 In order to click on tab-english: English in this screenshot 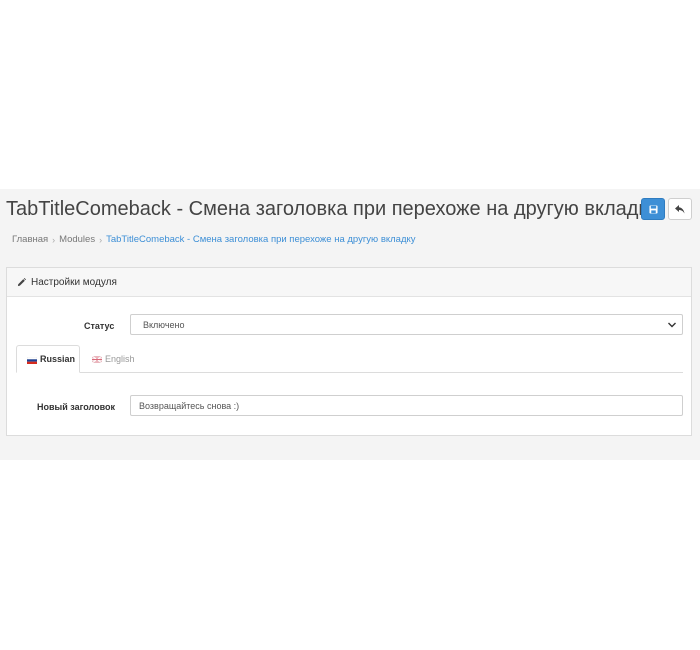, I will do `click(113, 358)`.